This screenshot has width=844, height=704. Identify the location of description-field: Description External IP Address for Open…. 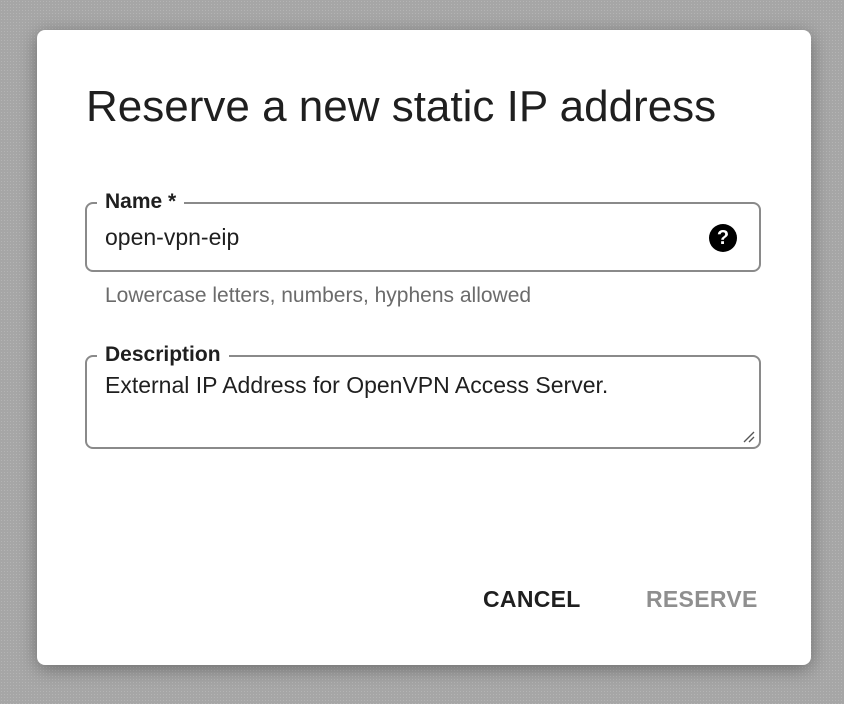
(423, 395).